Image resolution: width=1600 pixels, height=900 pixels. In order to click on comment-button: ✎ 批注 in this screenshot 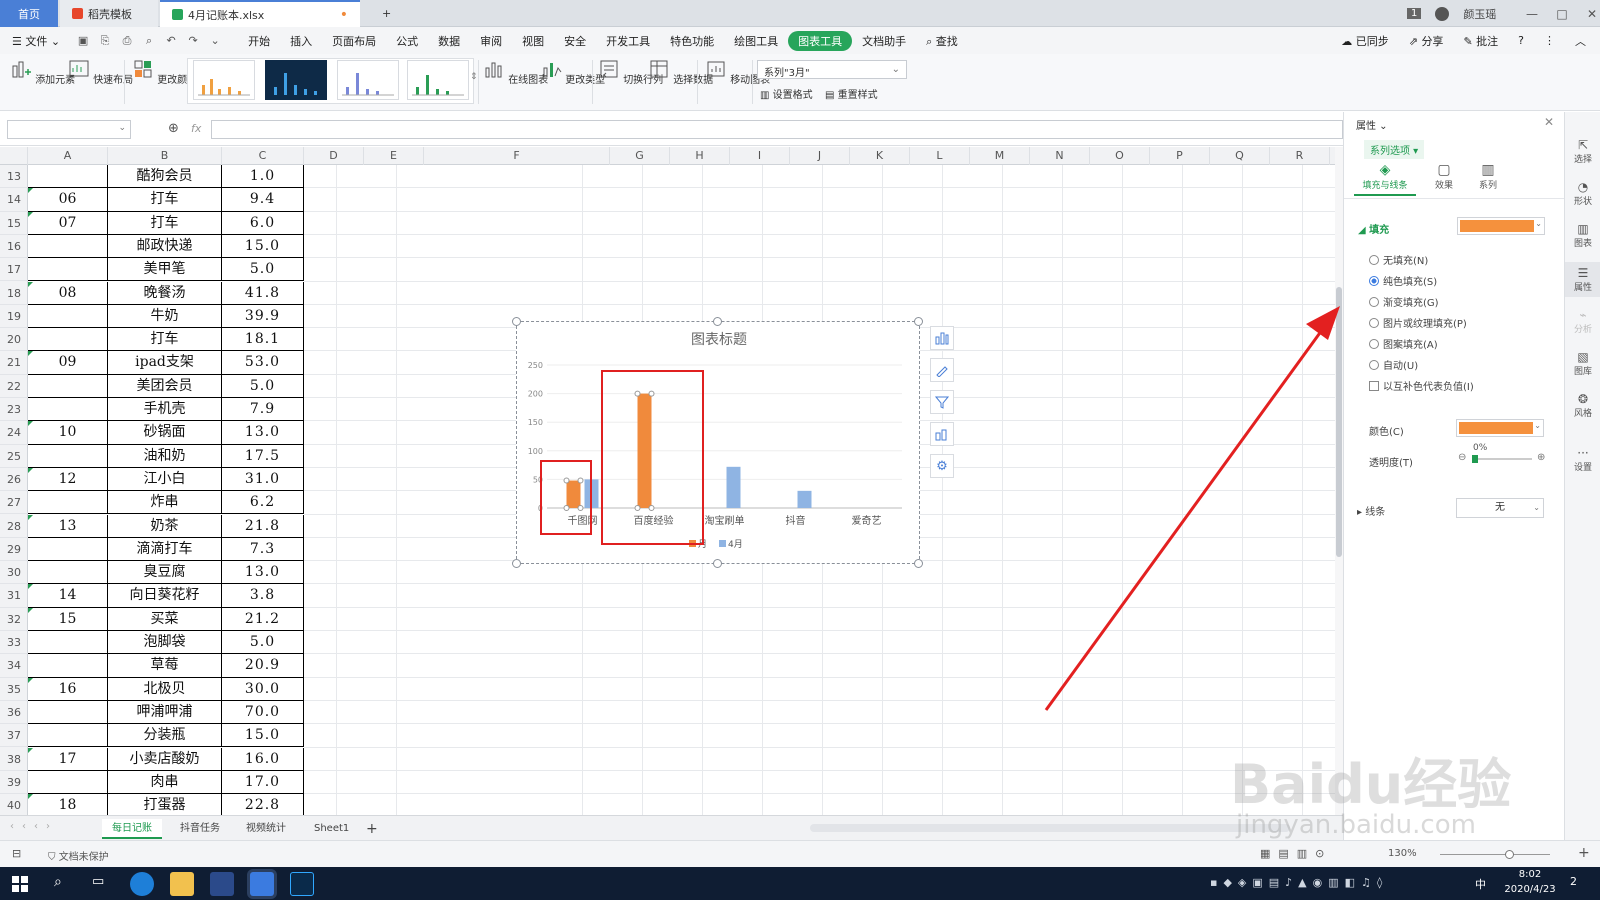, I will do `click(1480, 41)`.